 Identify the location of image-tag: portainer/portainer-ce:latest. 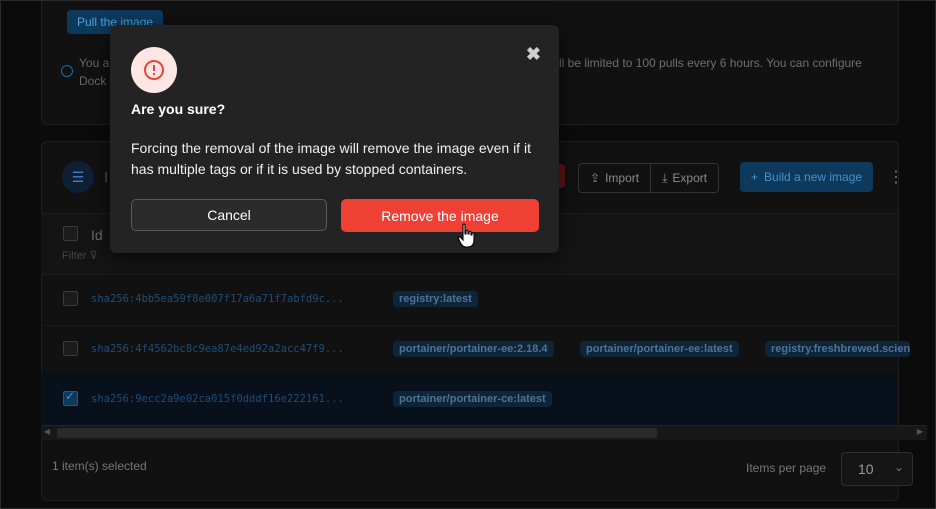
(472, 399).